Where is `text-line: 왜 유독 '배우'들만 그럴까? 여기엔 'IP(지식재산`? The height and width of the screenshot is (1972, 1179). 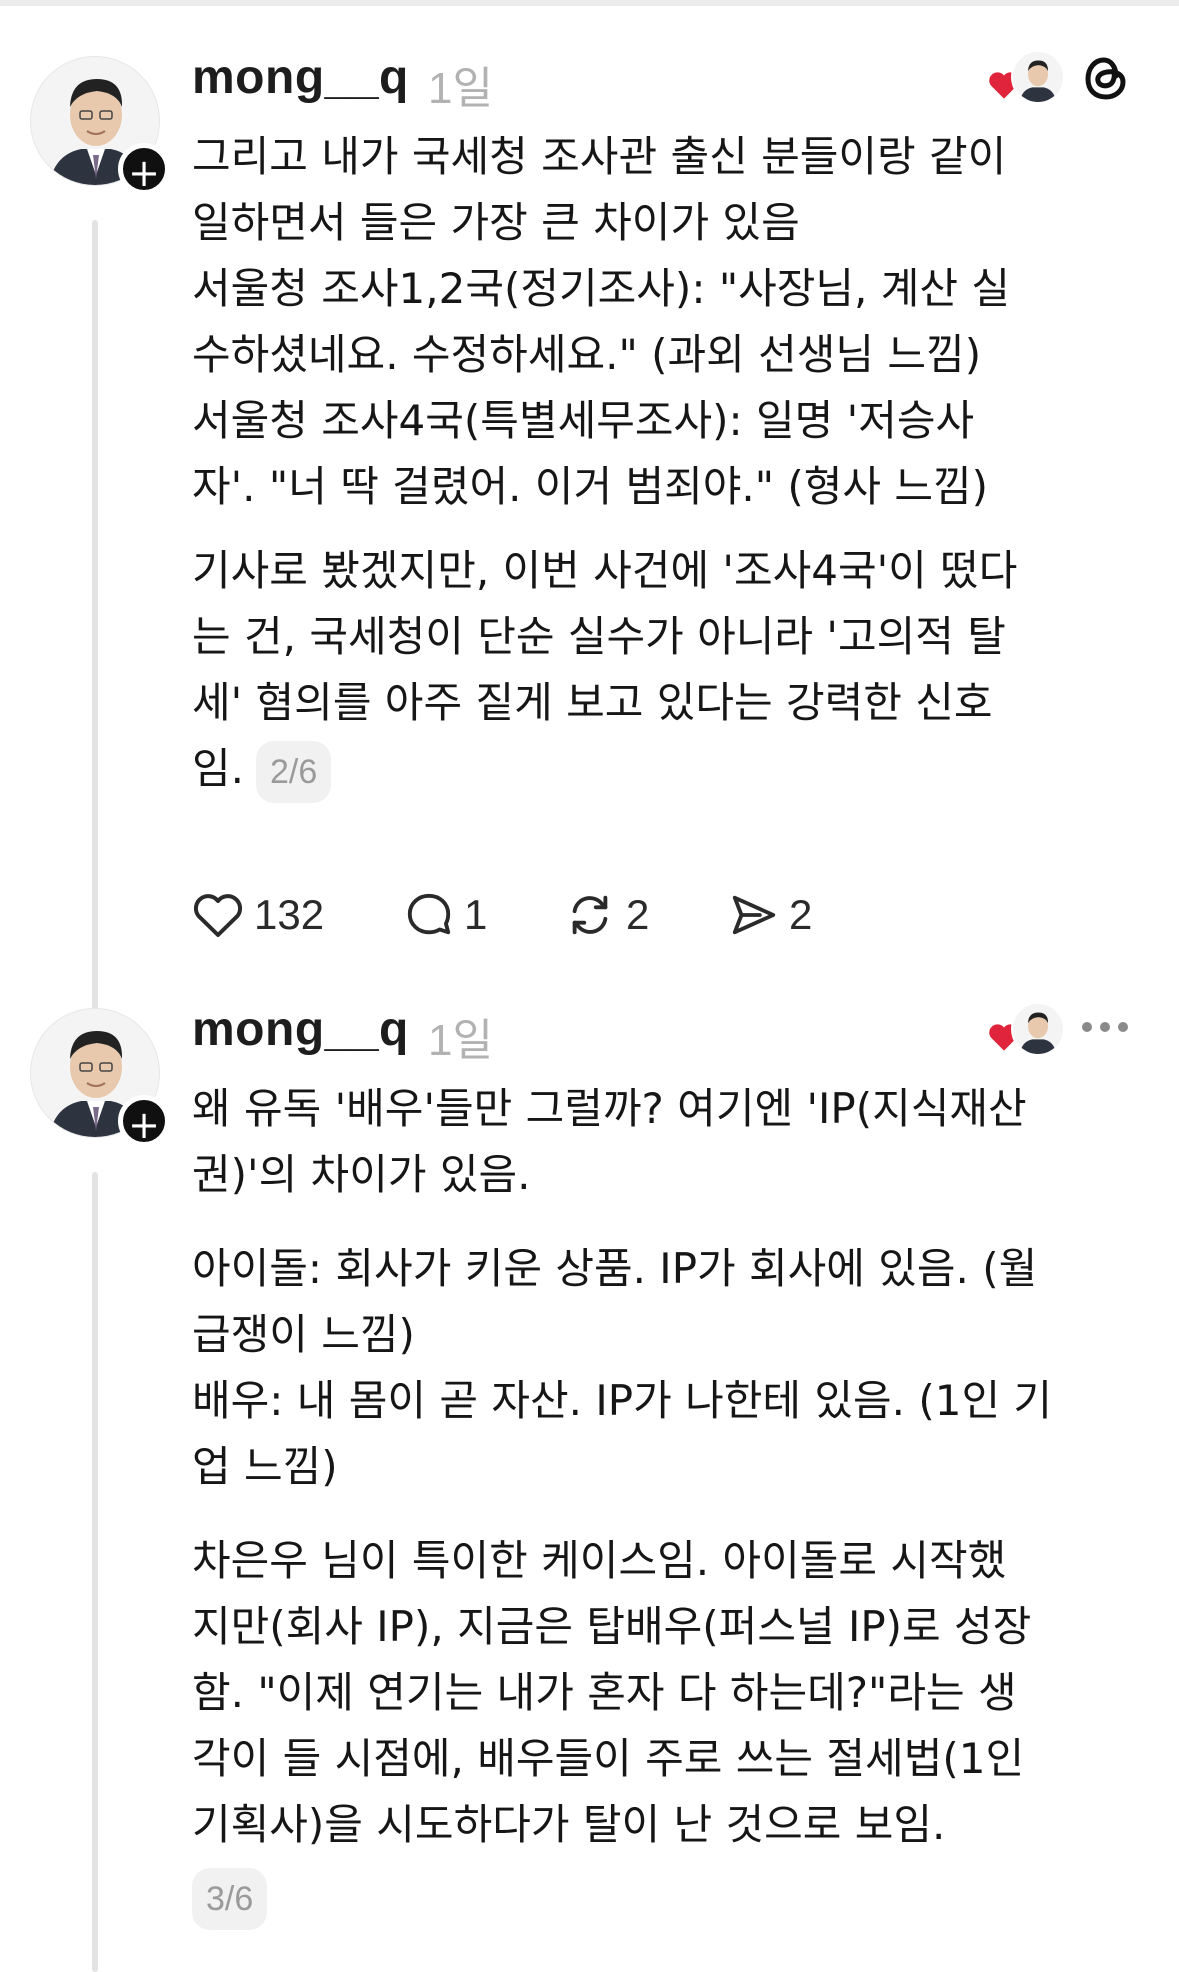
text-line: 왜 유독 '배우'들만 그럴까? 여기엔 'IP(지식재산 is located at coordinates (609, 1108).